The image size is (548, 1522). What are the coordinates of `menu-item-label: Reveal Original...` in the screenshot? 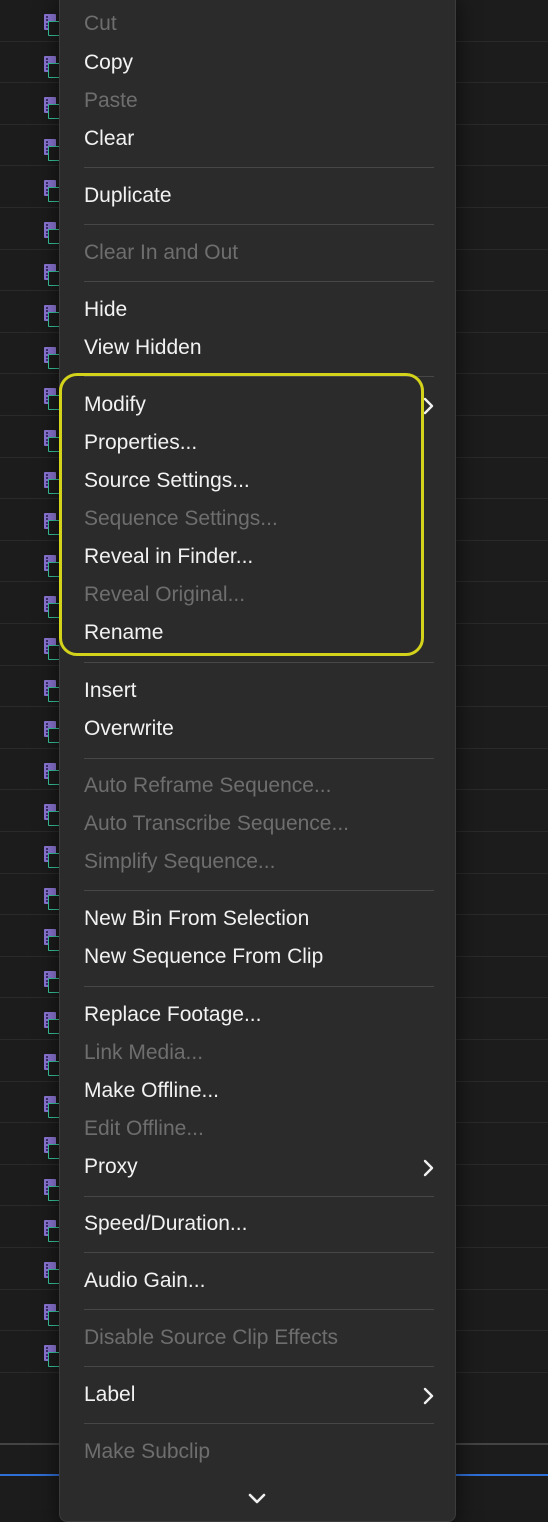 It's located at (165, 594).